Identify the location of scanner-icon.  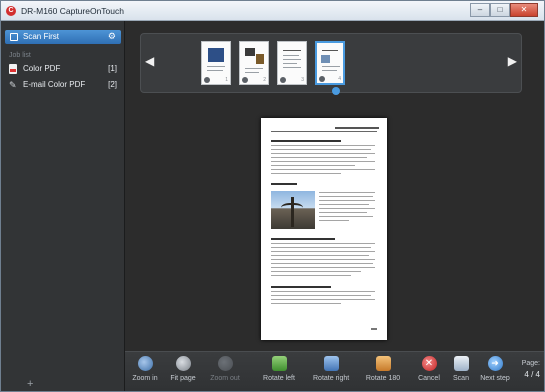
(14, 37).